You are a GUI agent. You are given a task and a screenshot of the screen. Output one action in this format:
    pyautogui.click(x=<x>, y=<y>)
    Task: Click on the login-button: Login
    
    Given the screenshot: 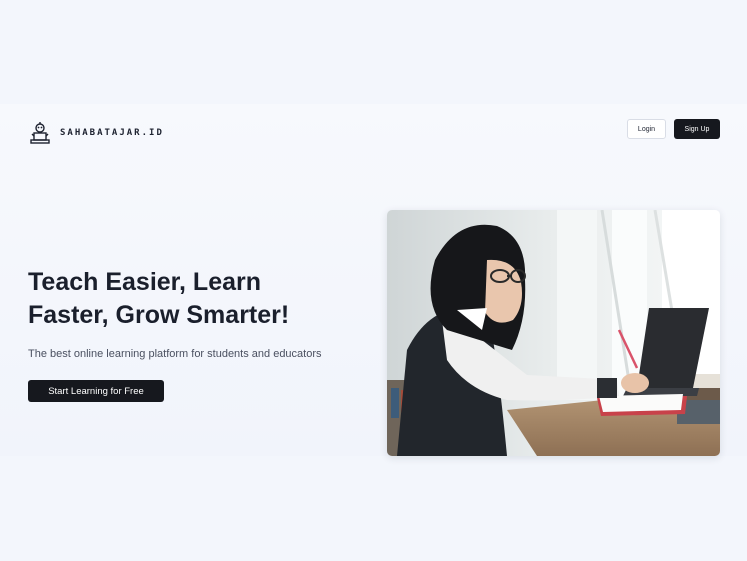 What is the action you would take?
    pyautogui.click(x=646, y=129)
    